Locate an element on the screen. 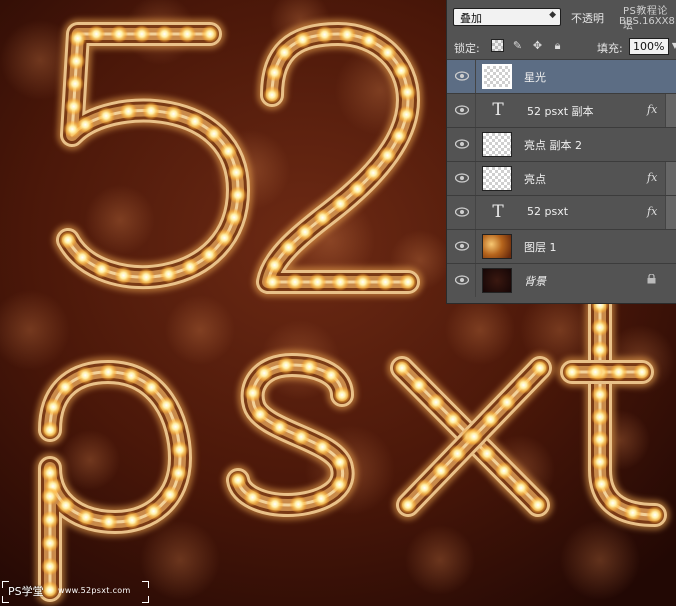 The width and height of the screenshot is (676, 606). layer-name: 亮点 副本 2 is located at coordinates (553, 145).